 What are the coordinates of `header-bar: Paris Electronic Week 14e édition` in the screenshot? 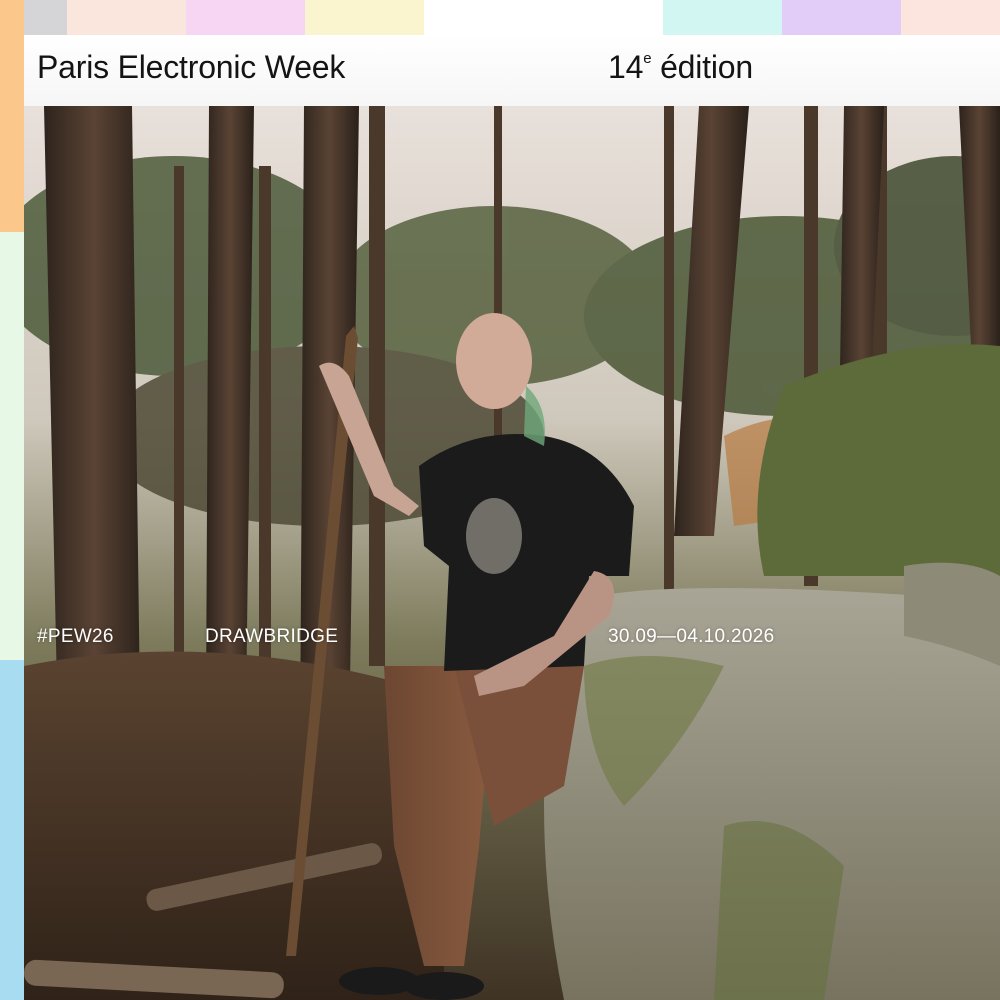 It's located at (512, 70).